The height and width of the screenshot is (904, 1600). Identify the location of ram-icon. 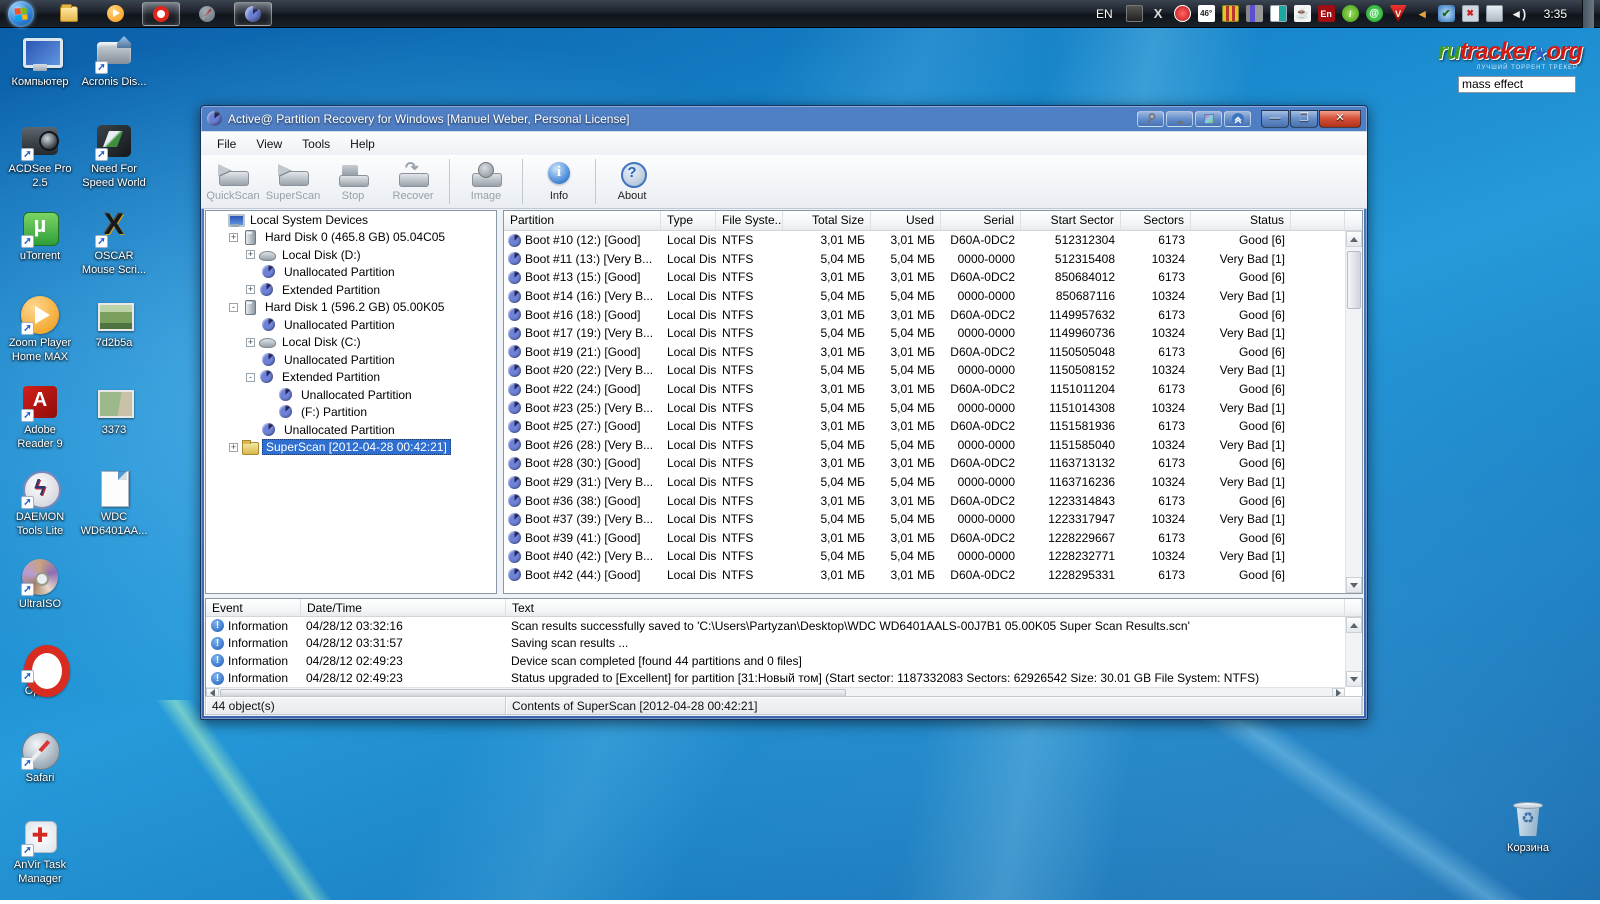
(1254, 13).